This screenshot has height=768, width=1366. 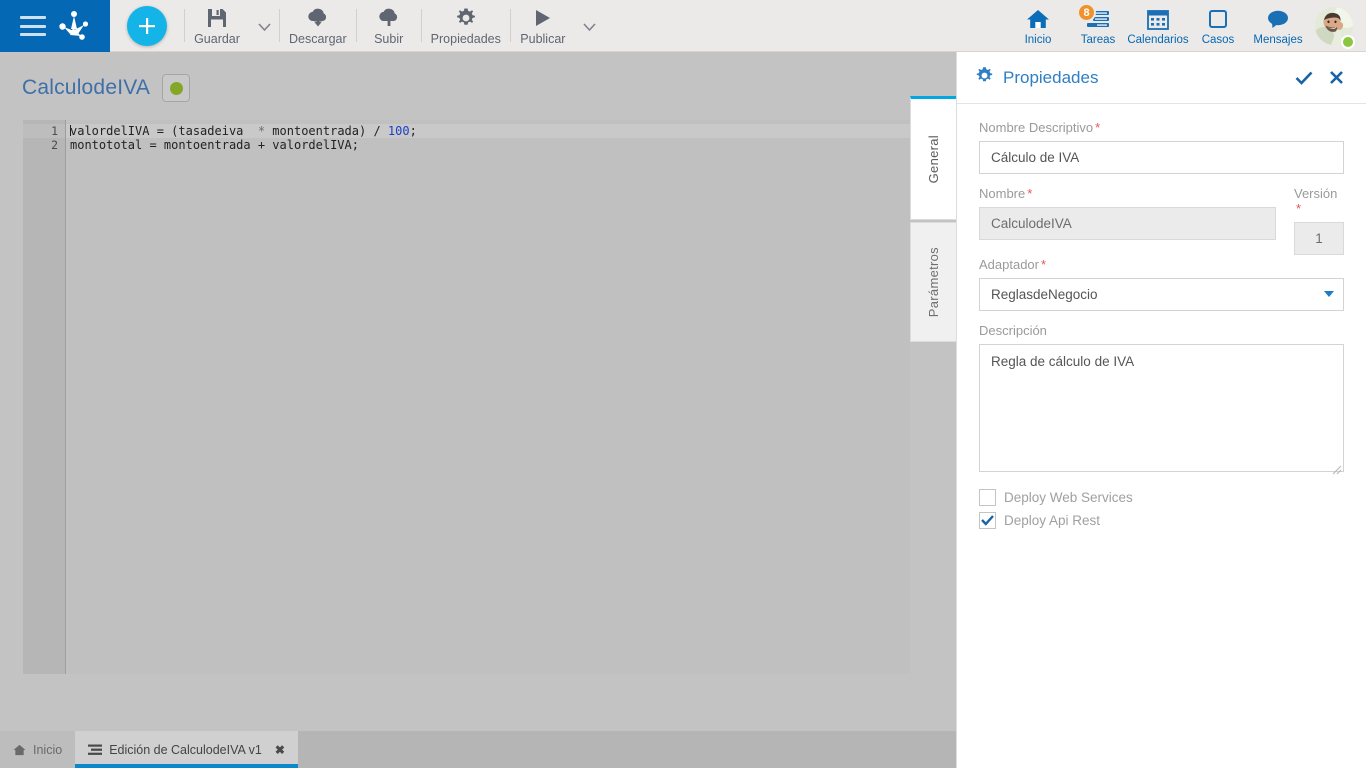 I want to click on nombre-descriptivo-input, so click(x=1161, y=157).